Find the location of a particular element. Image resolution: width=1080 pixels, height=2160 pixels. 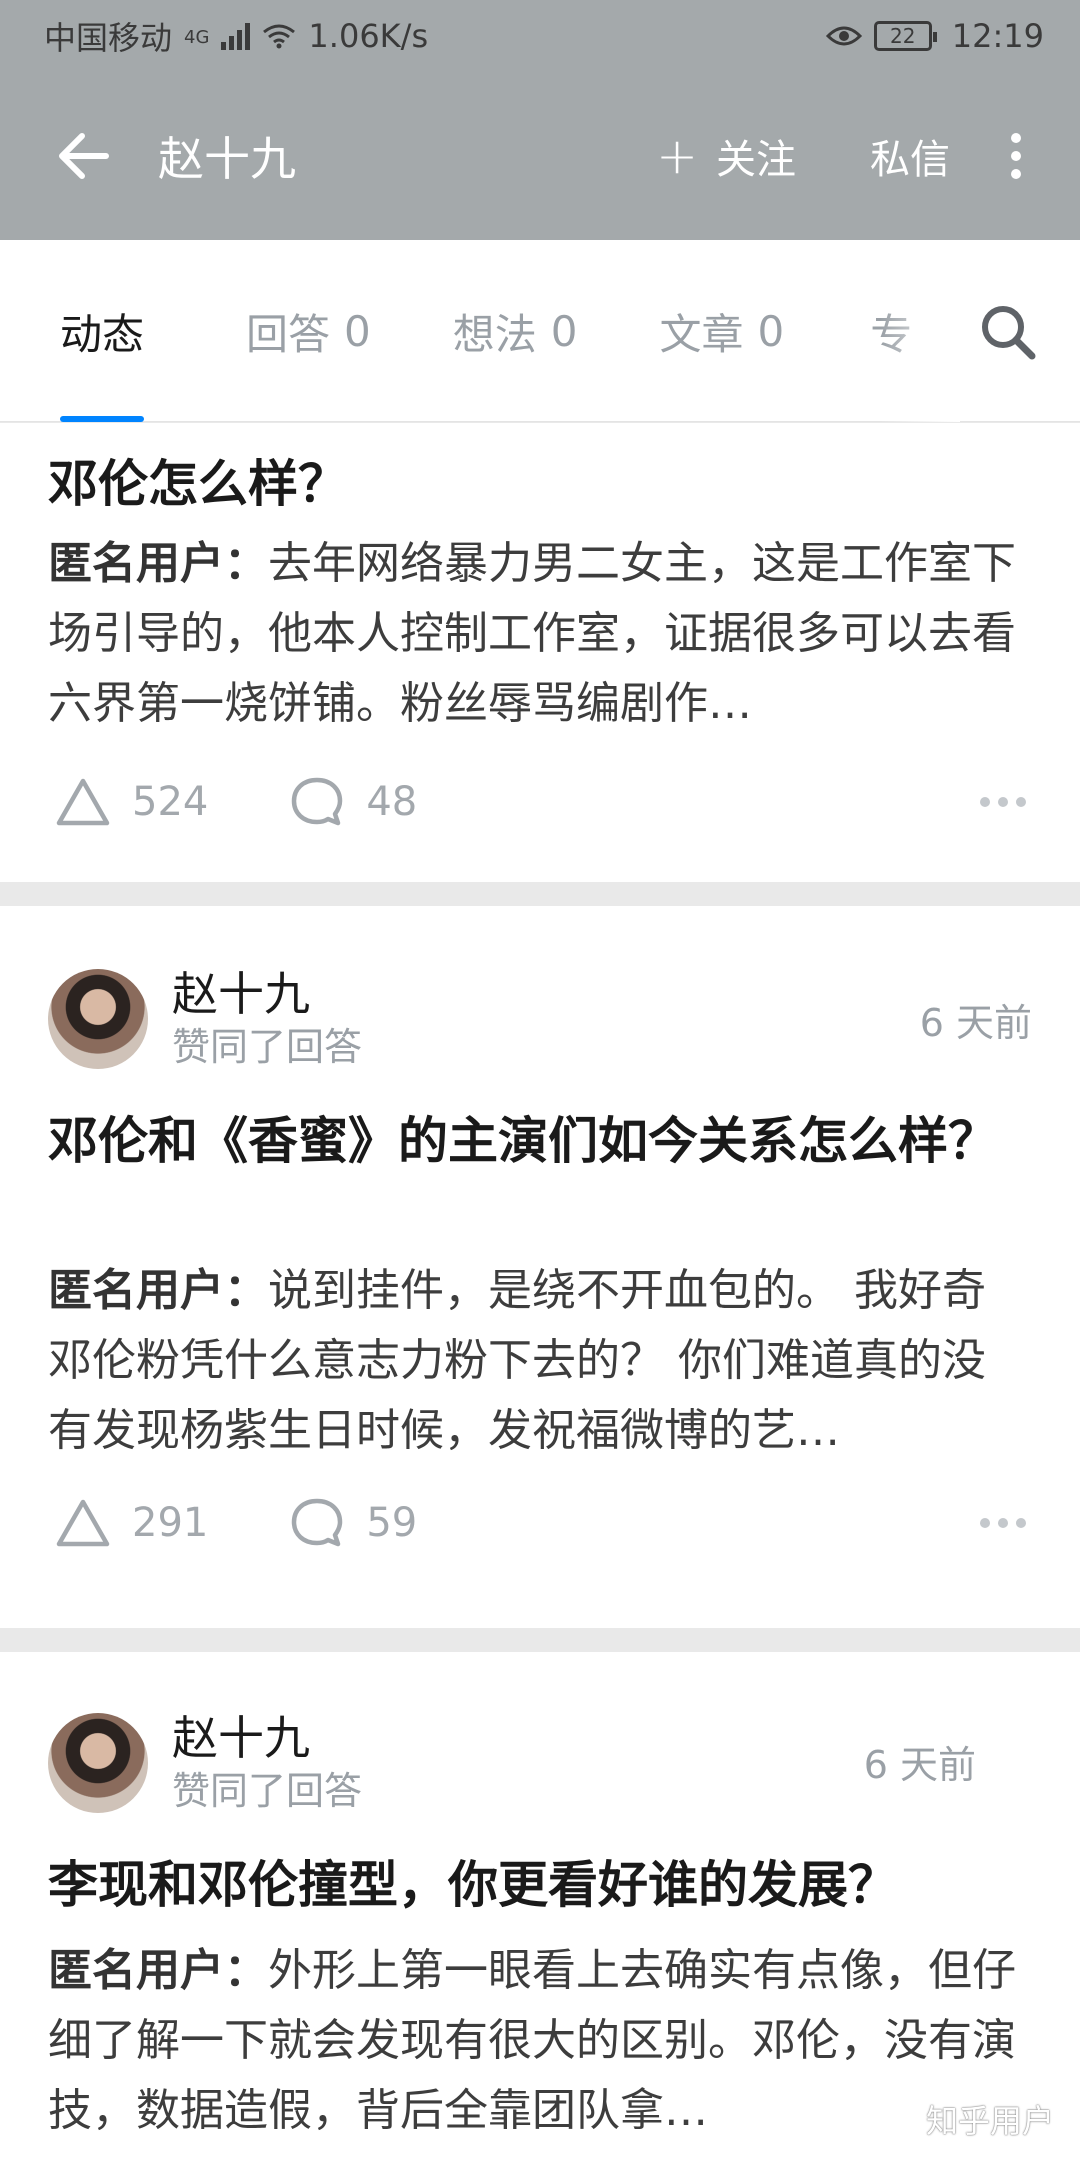

profile-tabs: 动态 回答 0 想法 0 文章 0 专 is located at coordinates (480, 331).